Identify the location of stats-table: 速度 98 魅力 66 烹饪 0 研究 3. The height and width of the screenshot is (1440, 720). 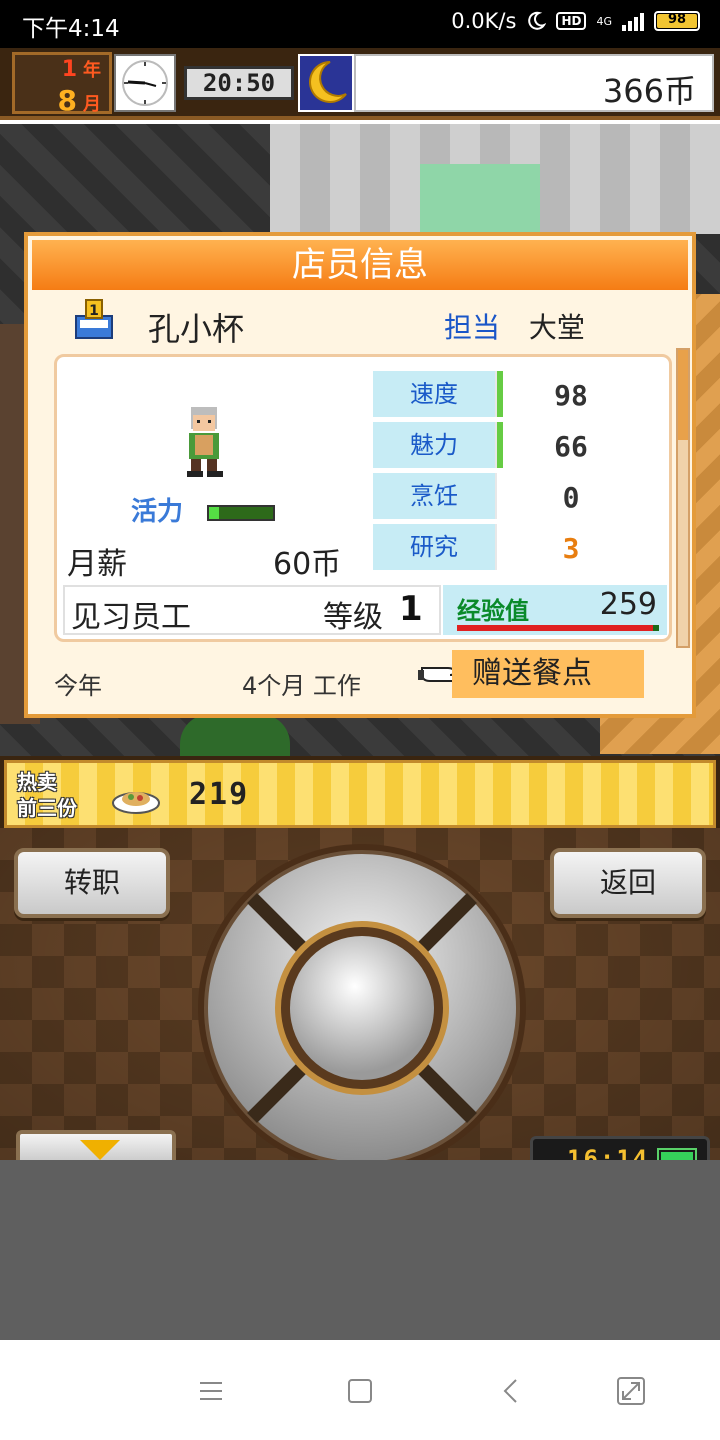
(509, 471).